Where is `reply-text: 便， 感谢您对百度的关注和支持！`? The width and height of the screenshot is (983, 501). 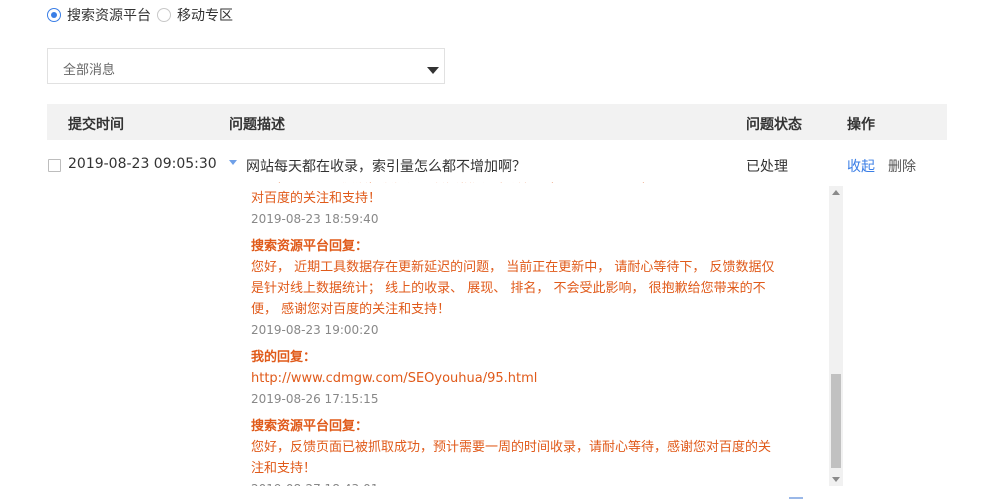
reply-text: 便， 感谢您对百度的关注和支持！ is located at coordinates (351, 309).